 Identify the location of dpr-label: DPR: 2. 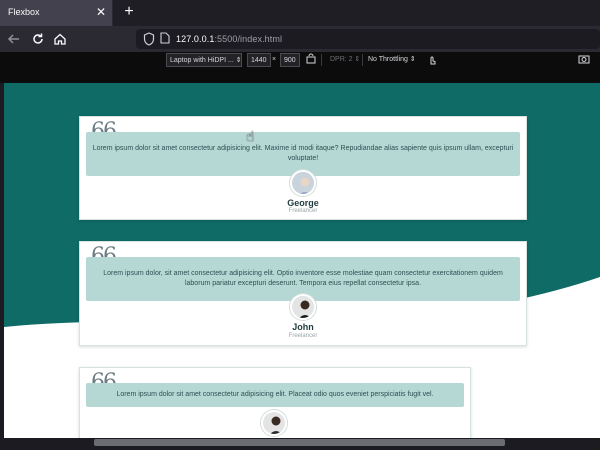
(341, 59).